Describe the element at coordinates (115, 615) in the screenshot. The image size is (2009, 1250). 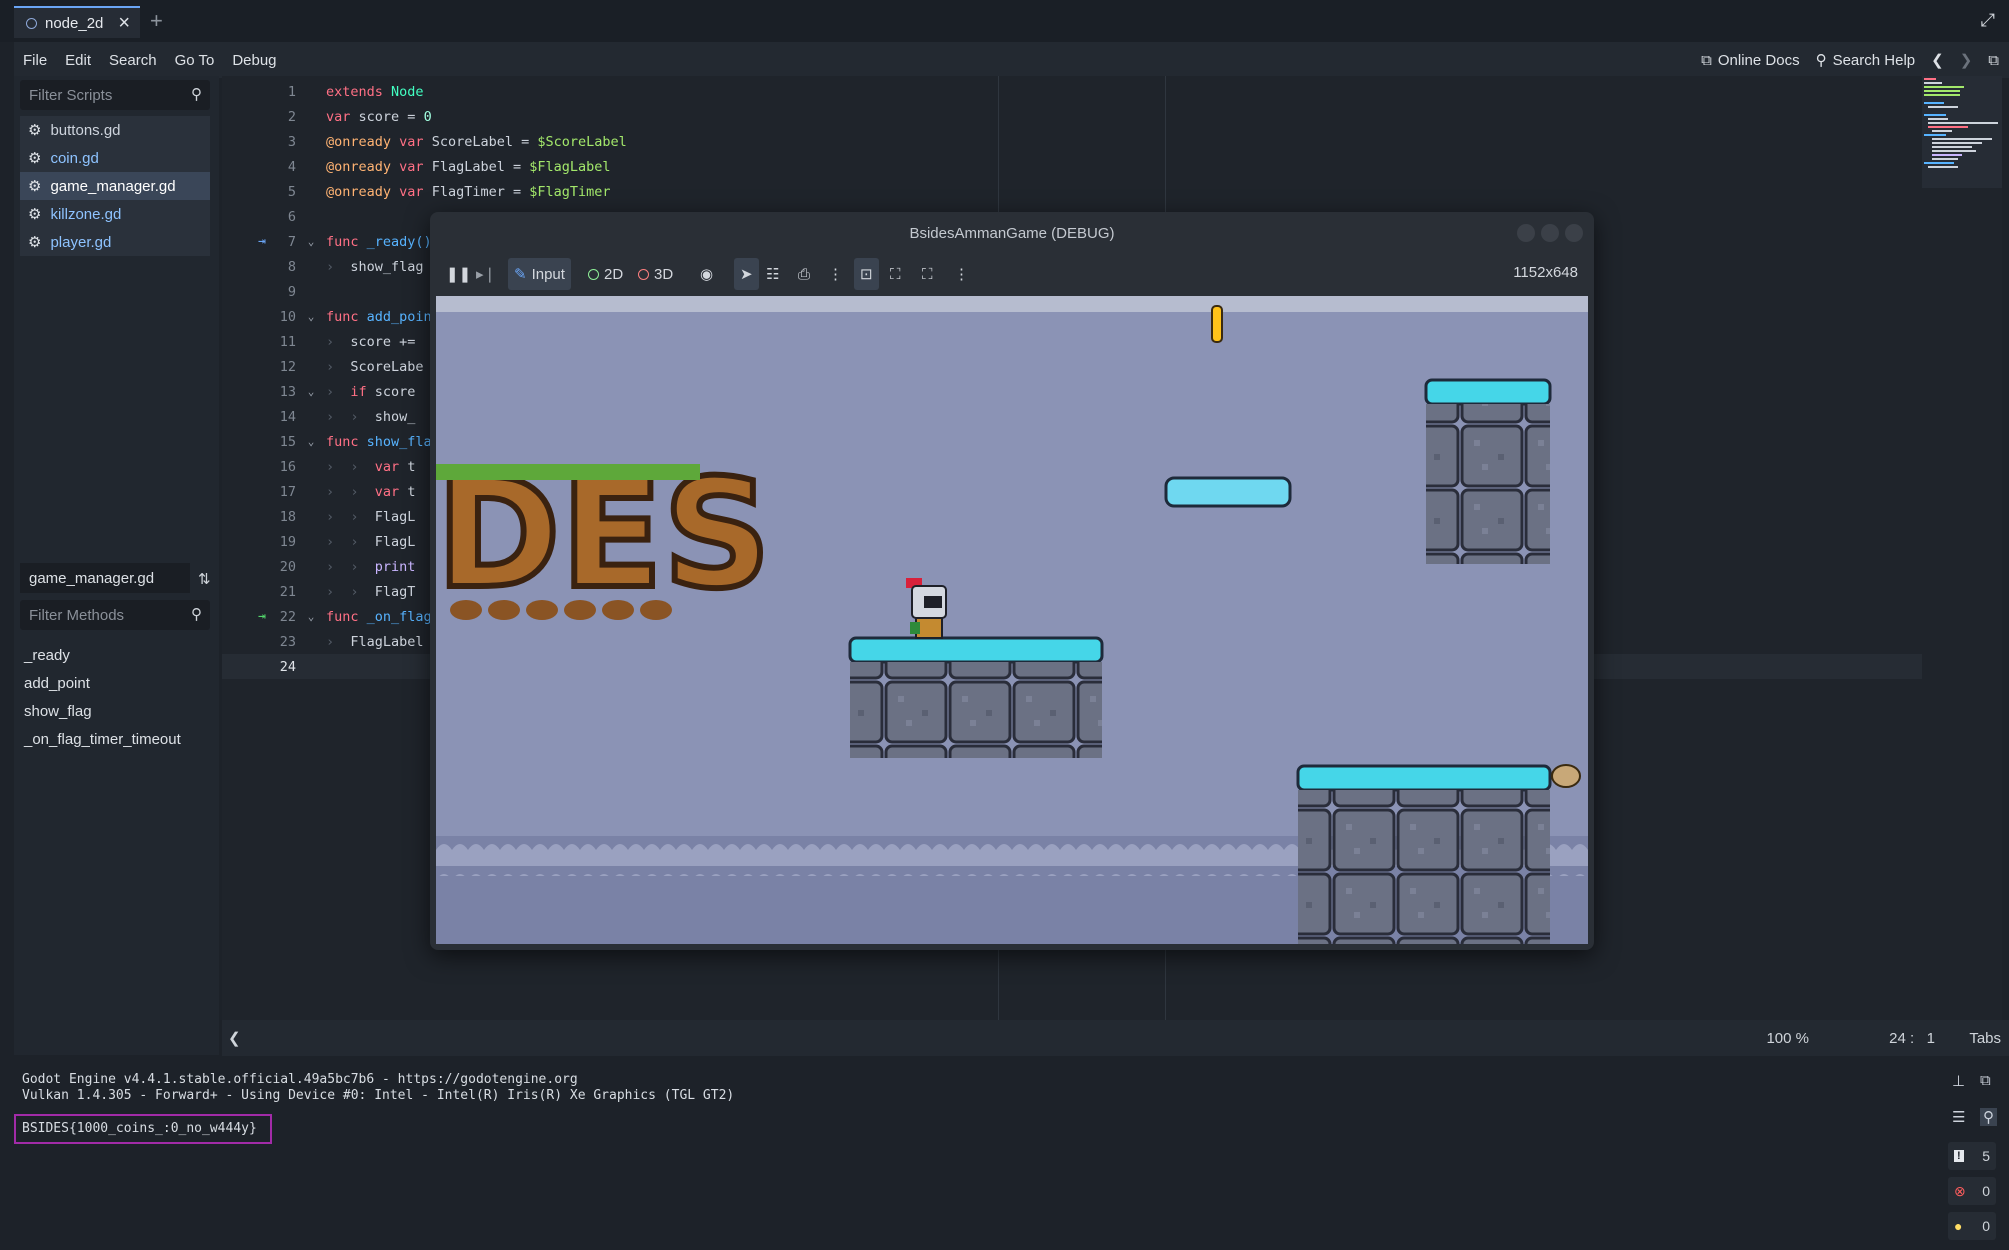
I see `filter-methods-input: Filter Methods ⚲` at that location.